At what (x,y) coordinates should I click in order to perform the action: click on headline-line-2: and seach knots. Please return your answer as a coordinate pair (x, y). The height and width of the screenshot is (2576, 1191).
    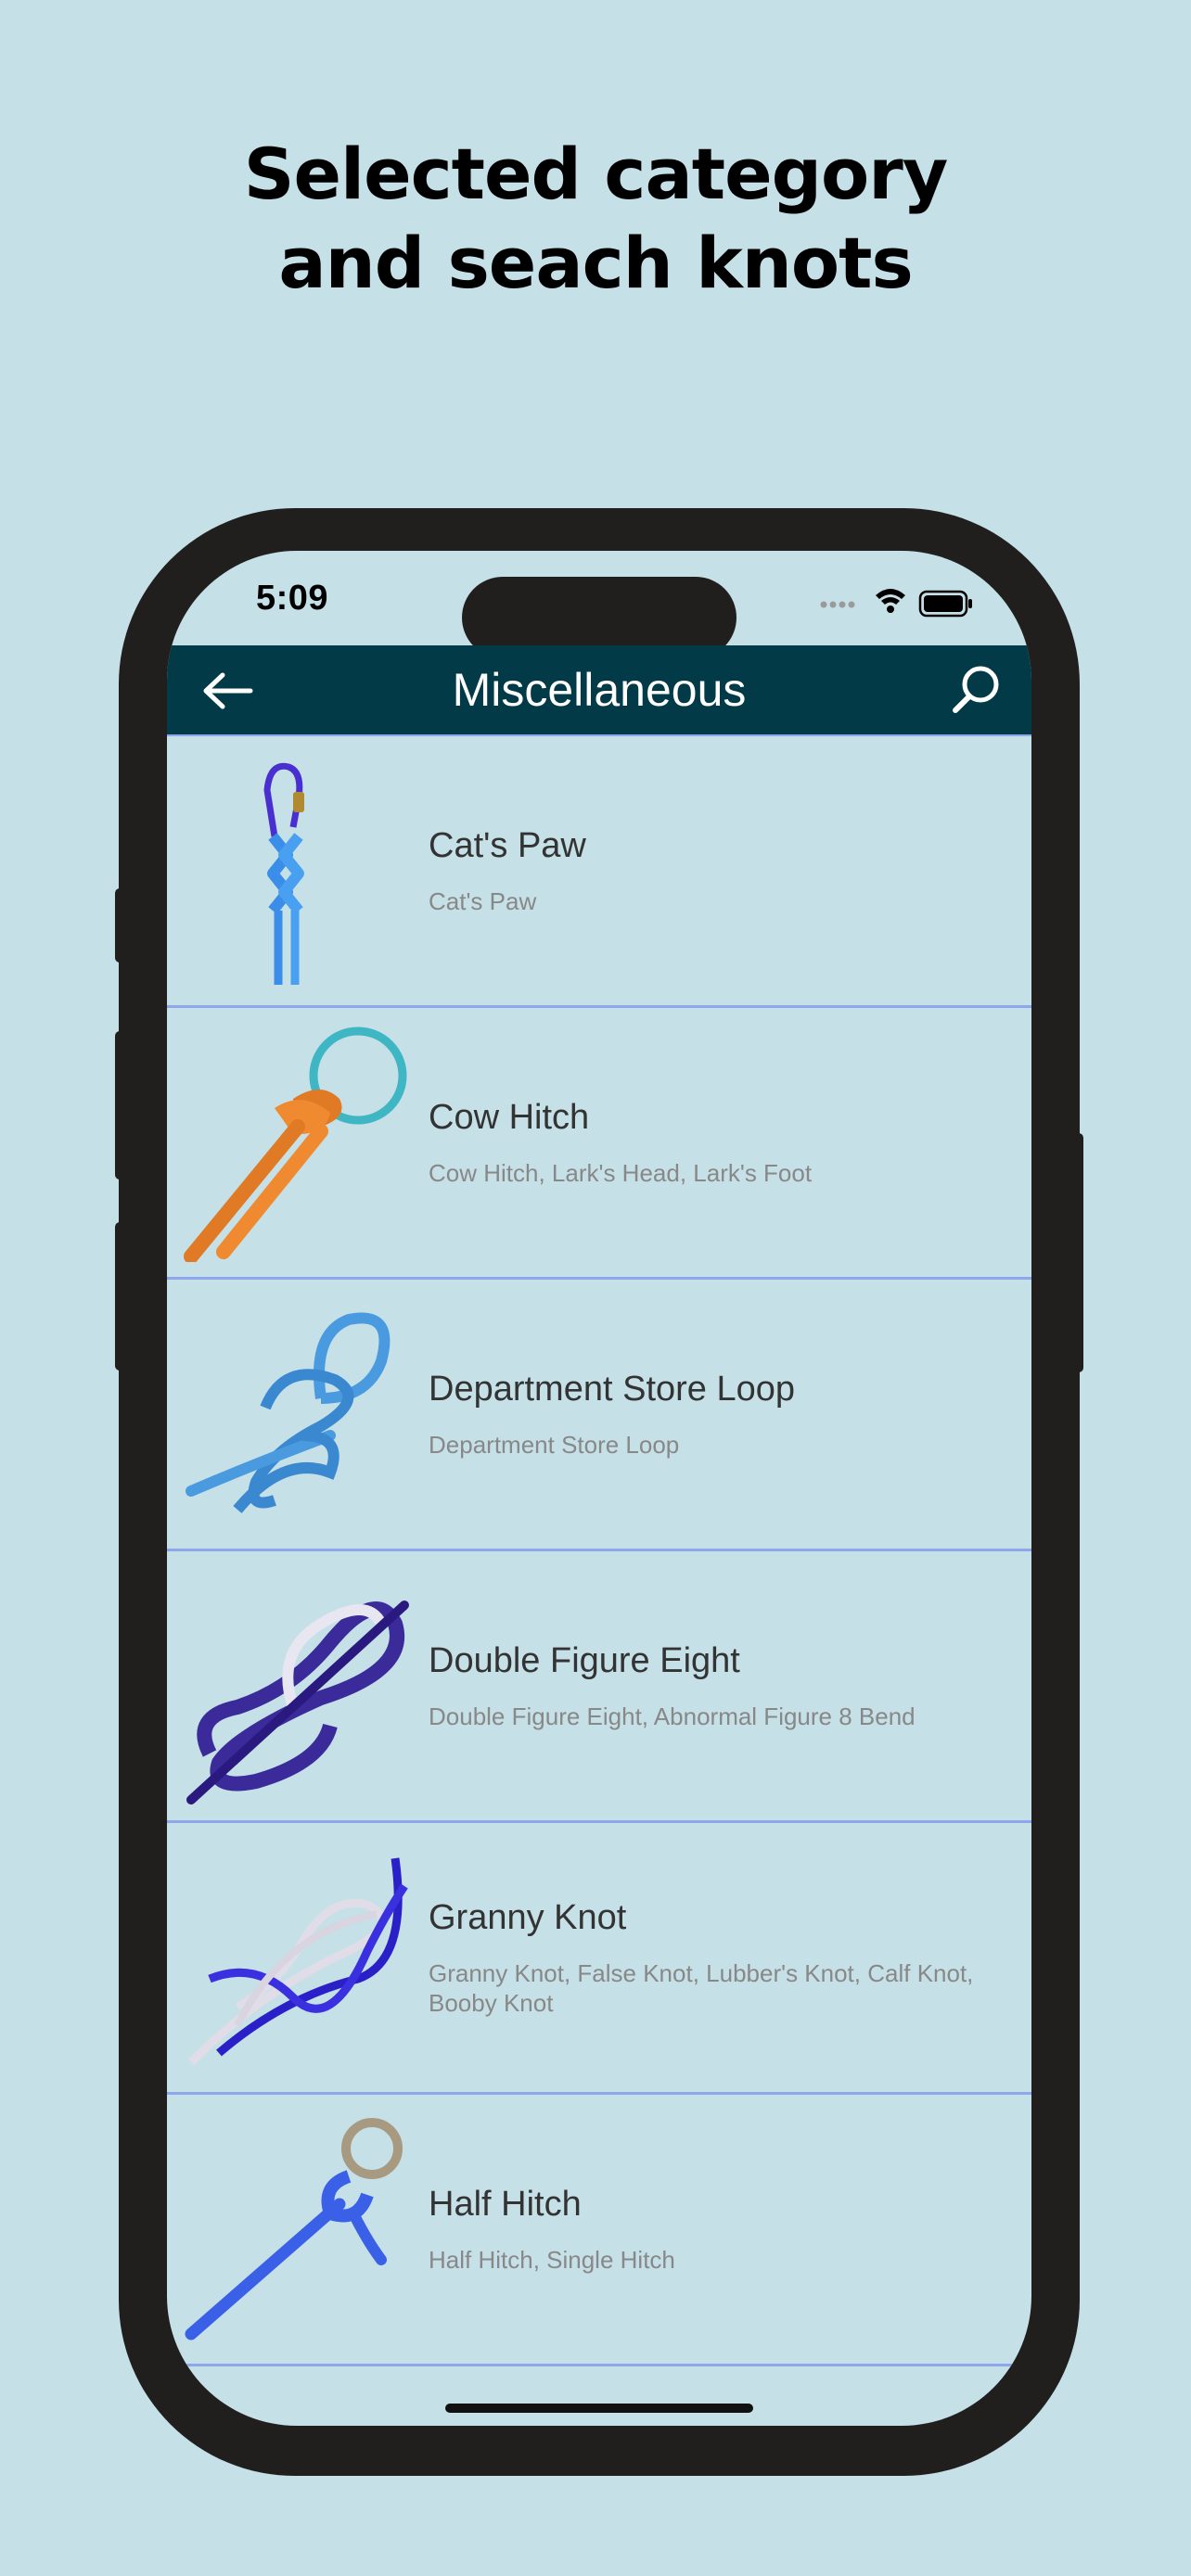
    Looking at the image, I should click on (595, 263).